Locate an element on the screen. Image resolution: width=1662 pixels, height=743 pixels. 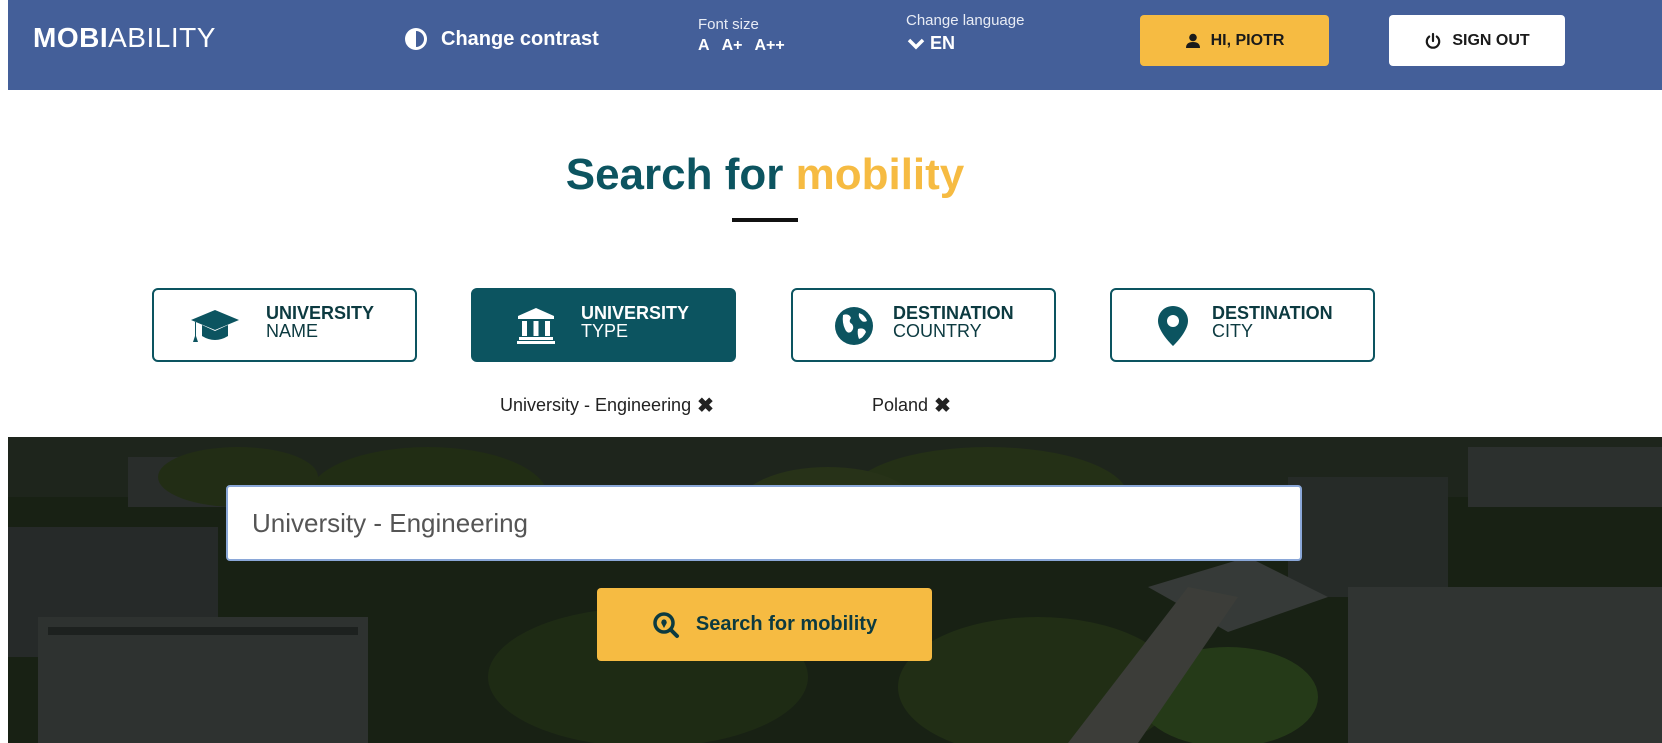
card-subtitle: TYPE is located at coordinates (605, 331).